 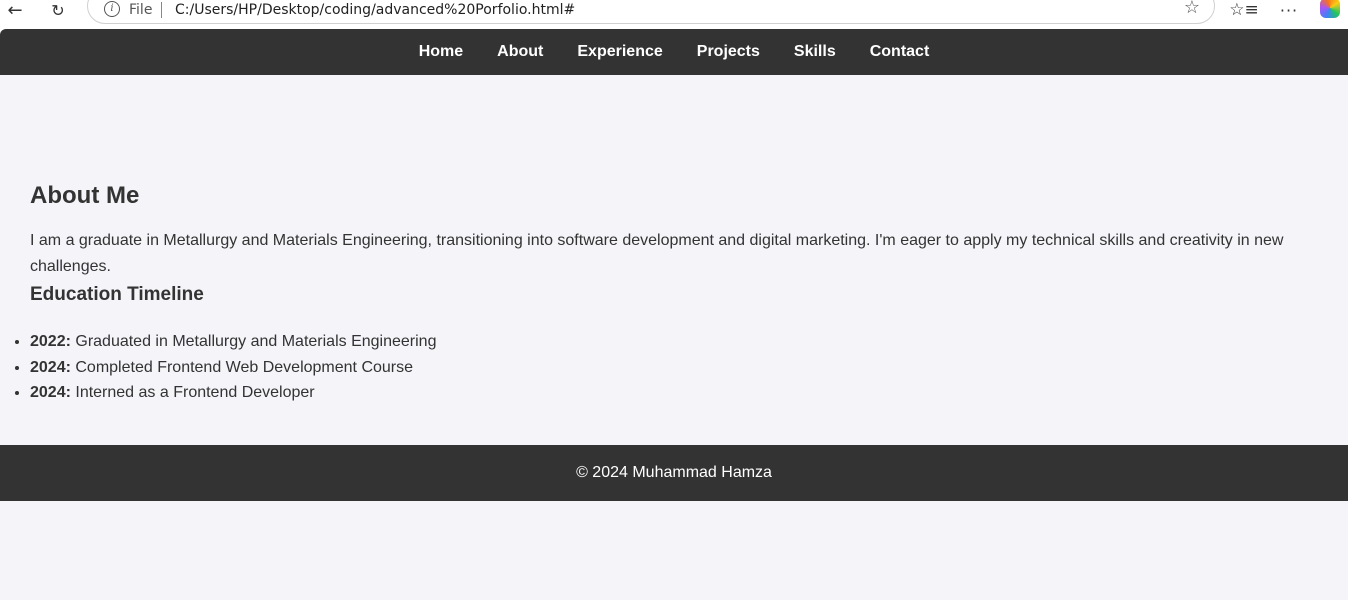 What do you see at coordinates (441, 52) in the screenshot?
I see `nav-link-home: Home` at bounding box center [441, 52].